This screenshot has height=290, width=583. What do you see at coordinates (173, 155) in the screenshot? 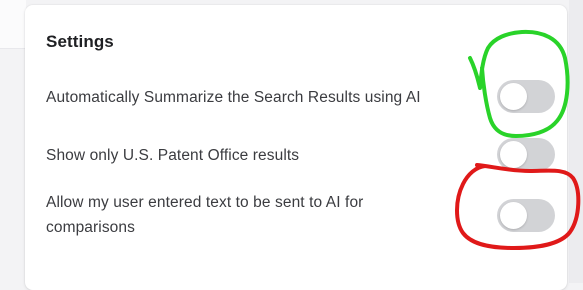
I see `setting-label-us-patent-only: Show only U.S. Patent Office results` at bounding box center [173, 155].